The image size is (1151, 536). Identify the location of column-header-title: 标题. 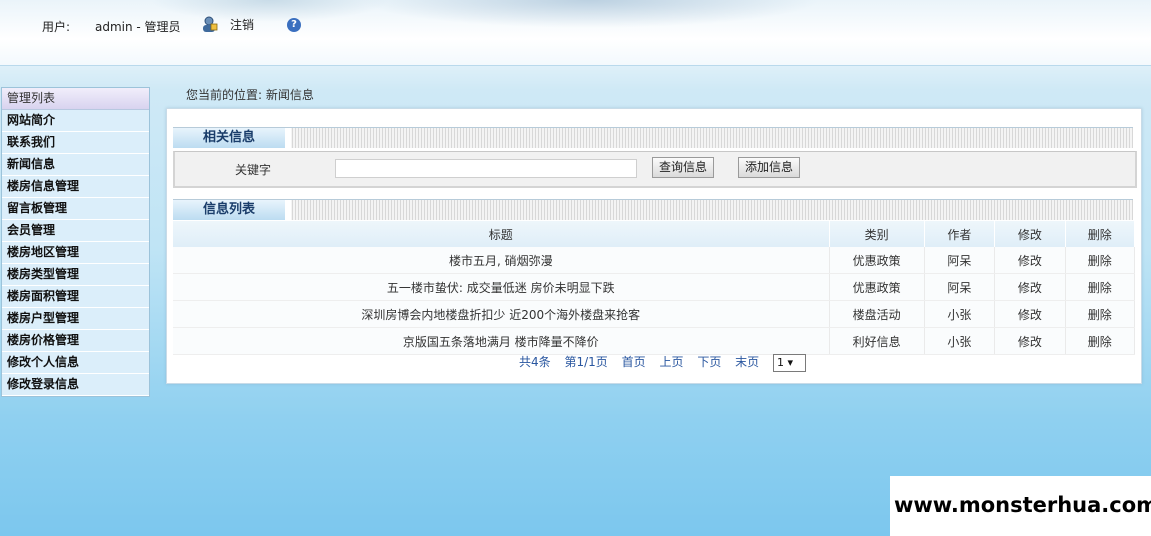
(501, 234).